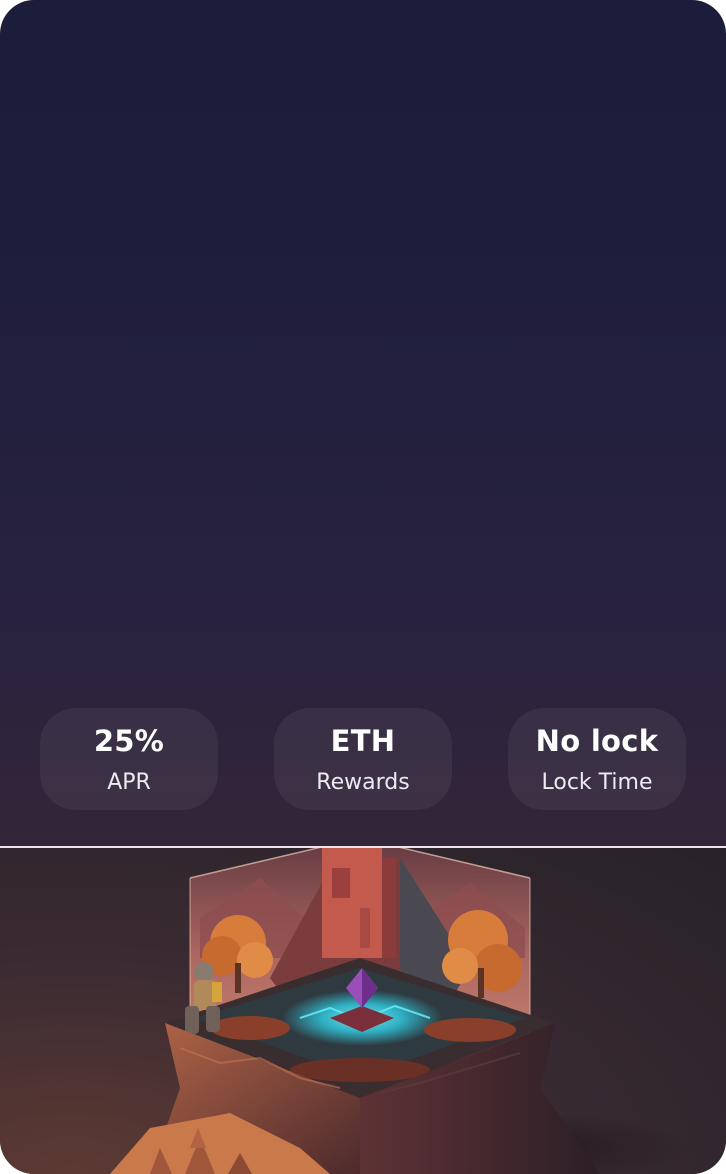 Image resolution: width=726 pixels, height=1174 pixels. Describe the element at coordinates (352, 903) in the screenshot. I see `tower` at that location.